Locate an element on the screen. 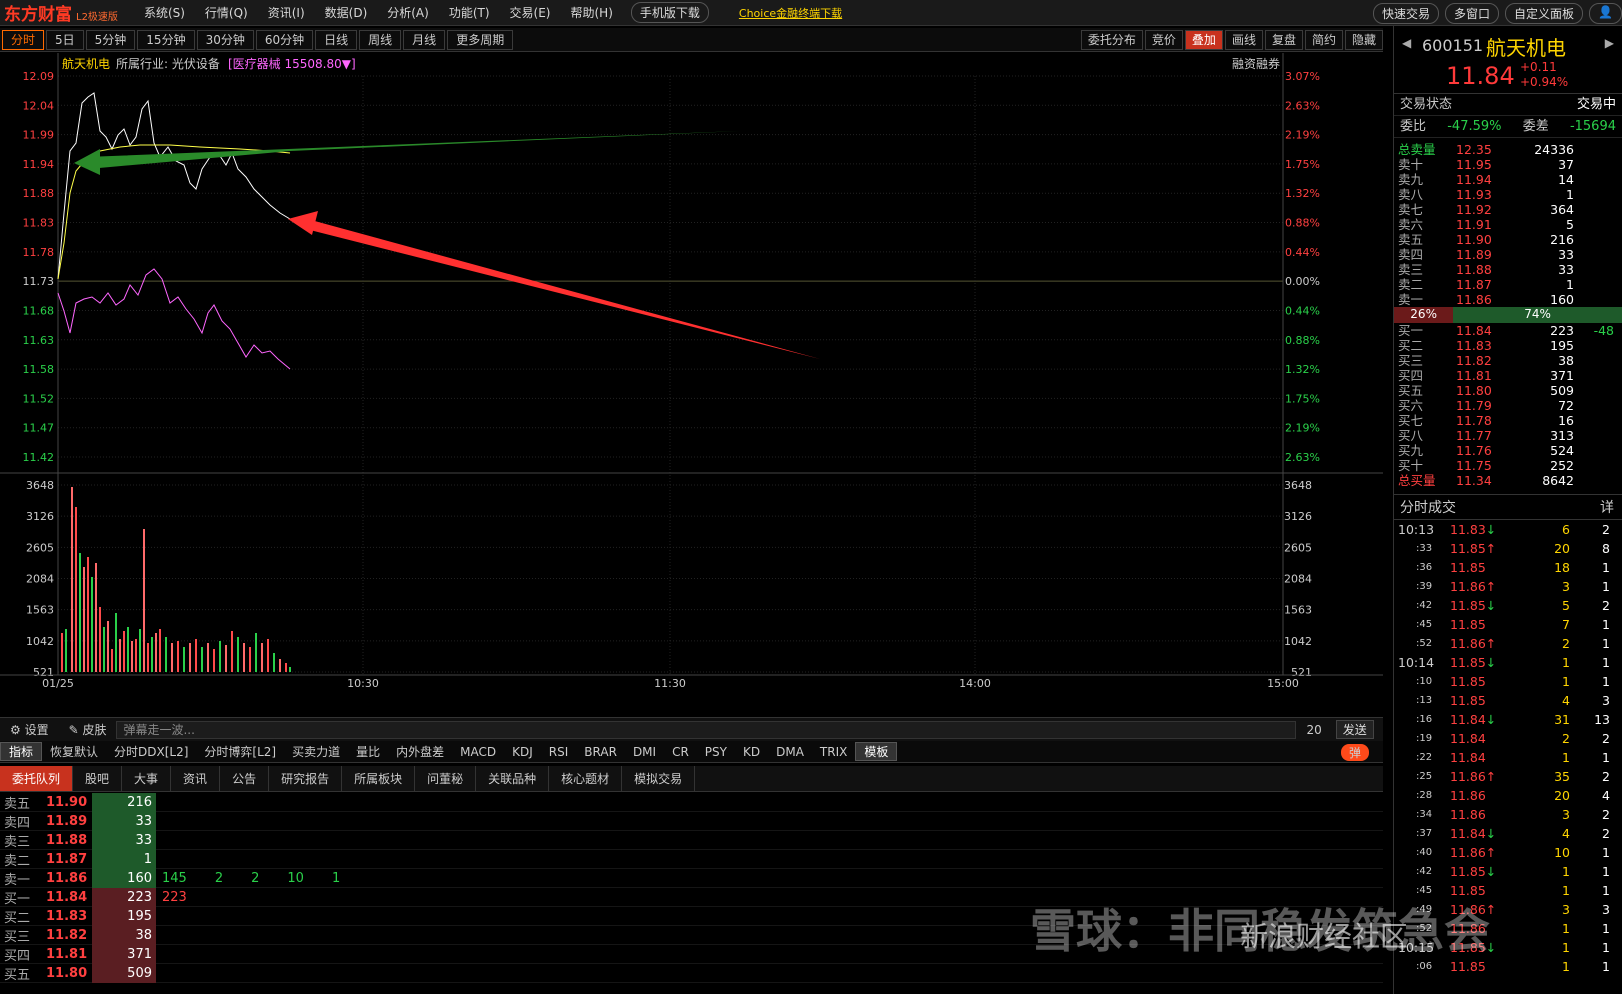 This screenshot has width=1622, height=994. book-row: 买十 11.75 252 is located at coordinates (1508, 465).